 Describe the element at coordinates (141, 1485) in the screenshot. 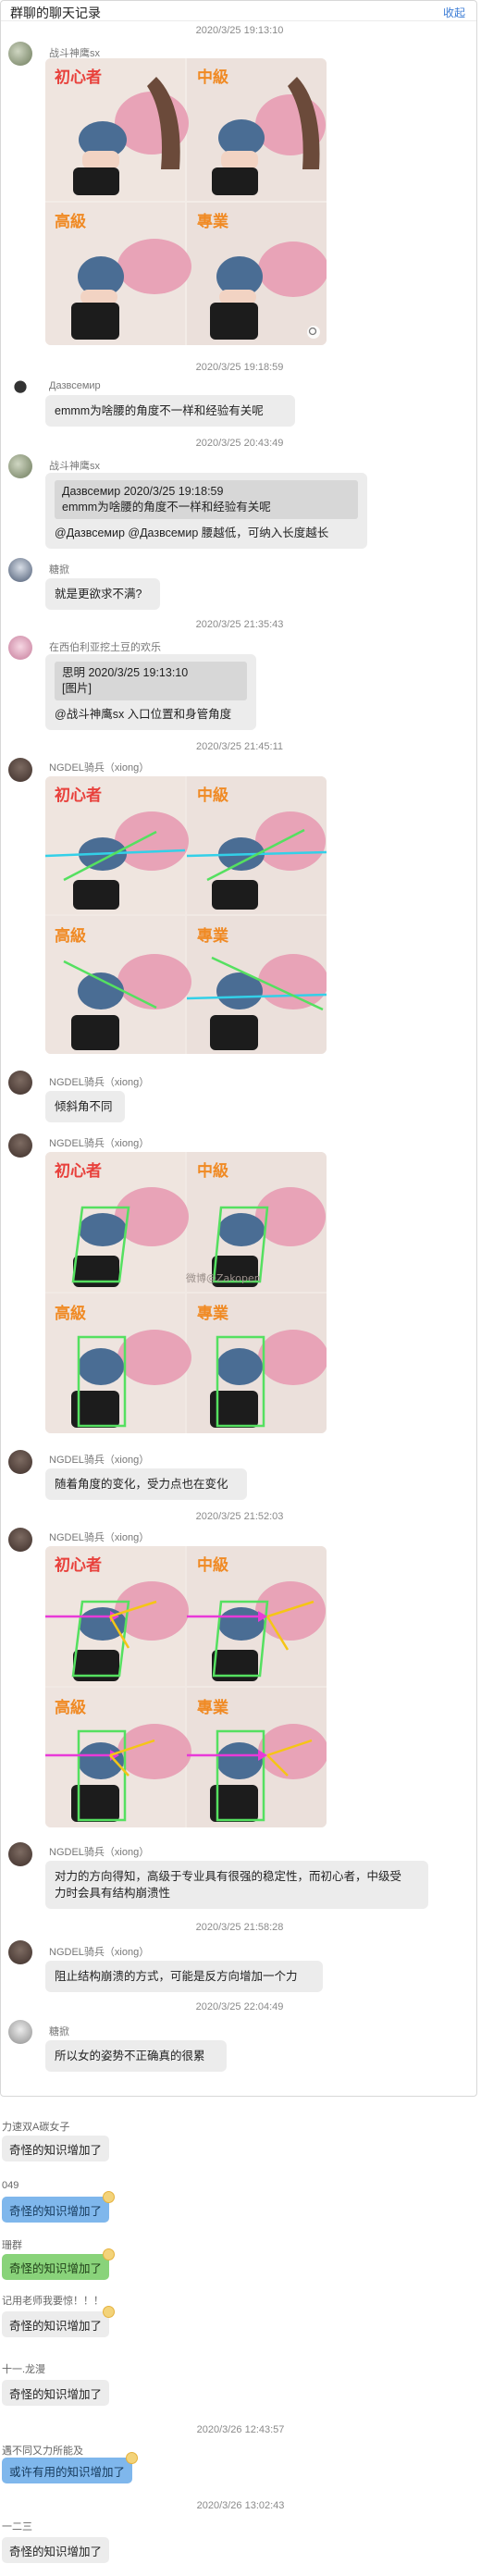

I see `message-text: 随着角度的变化，受力点也在变化` at that location.